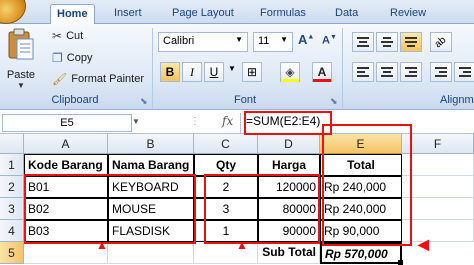 The height and width of the screenshot is (265, 474). I want to click on decrease-indent-button, so click(441, 72).